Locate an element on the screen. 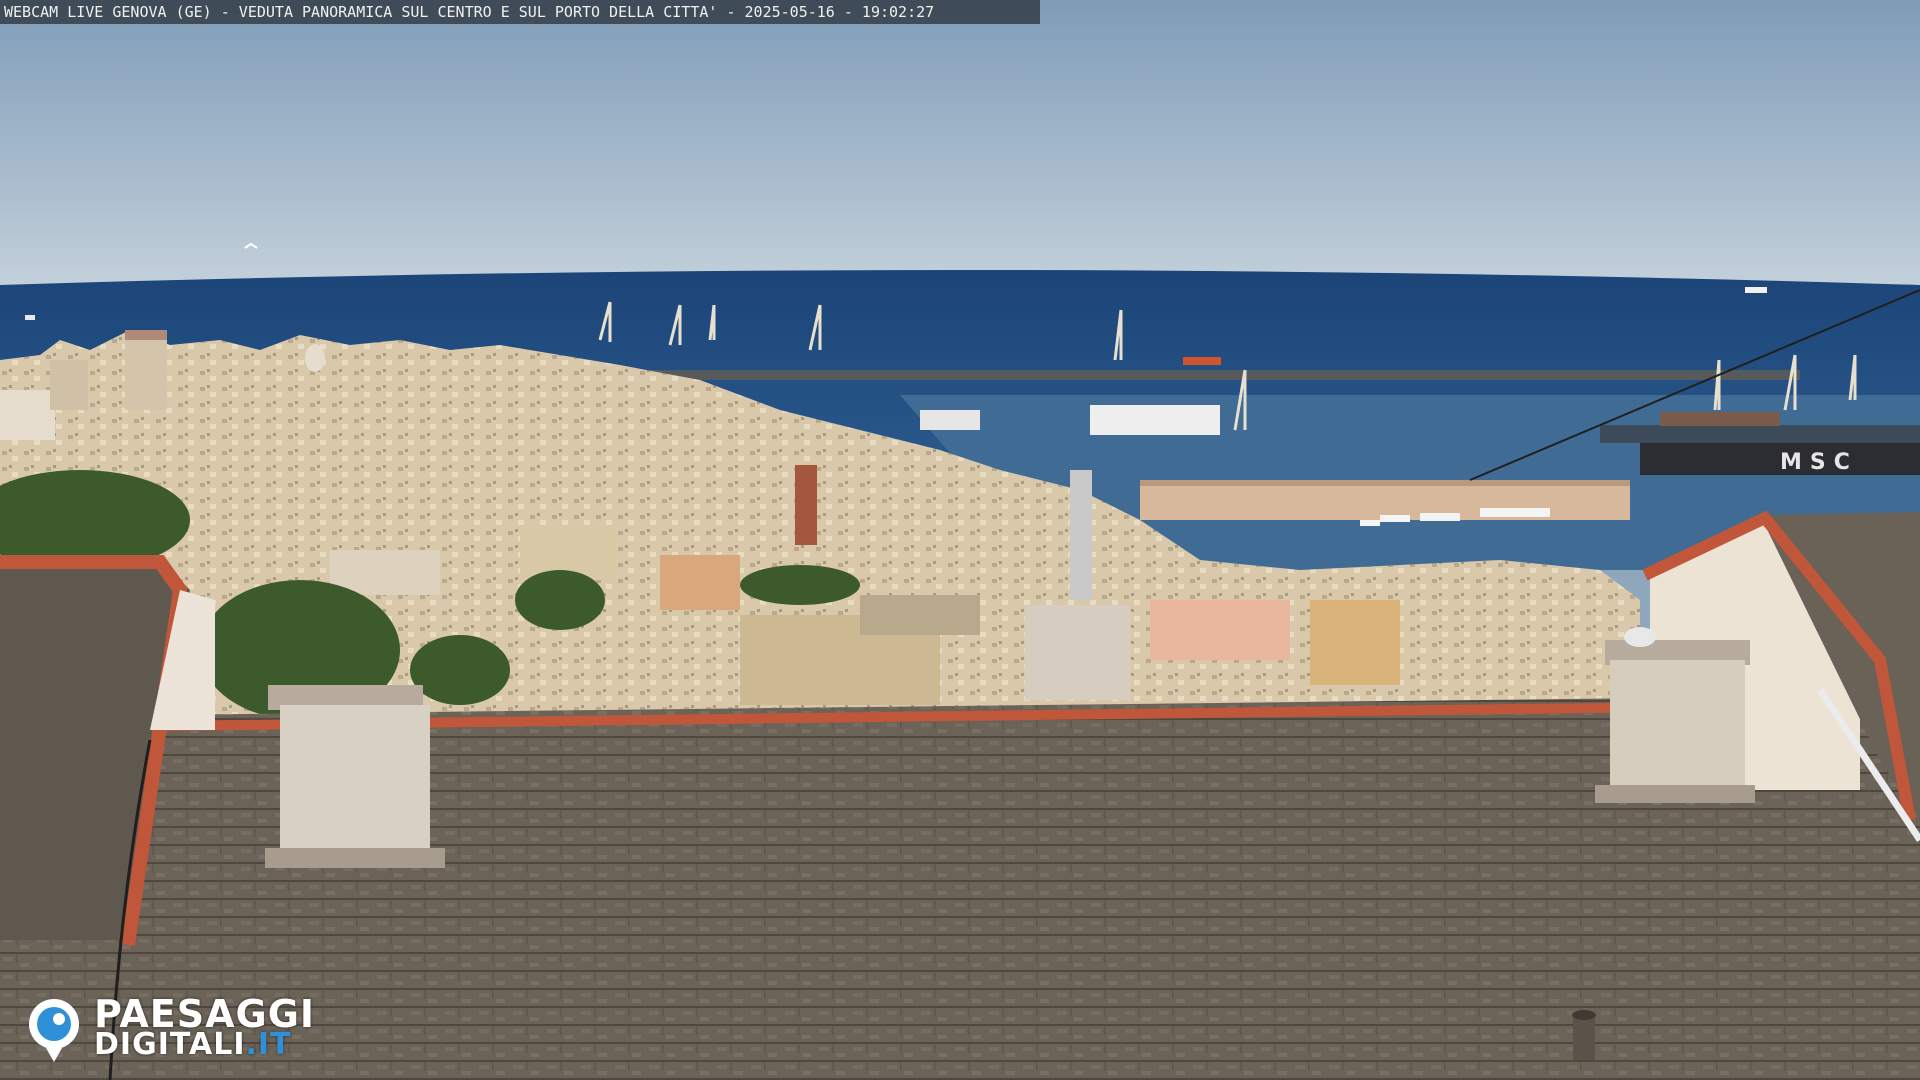 This screenshot has height=1080, width=1920. skyscraper is located at coordinates (146, 370).